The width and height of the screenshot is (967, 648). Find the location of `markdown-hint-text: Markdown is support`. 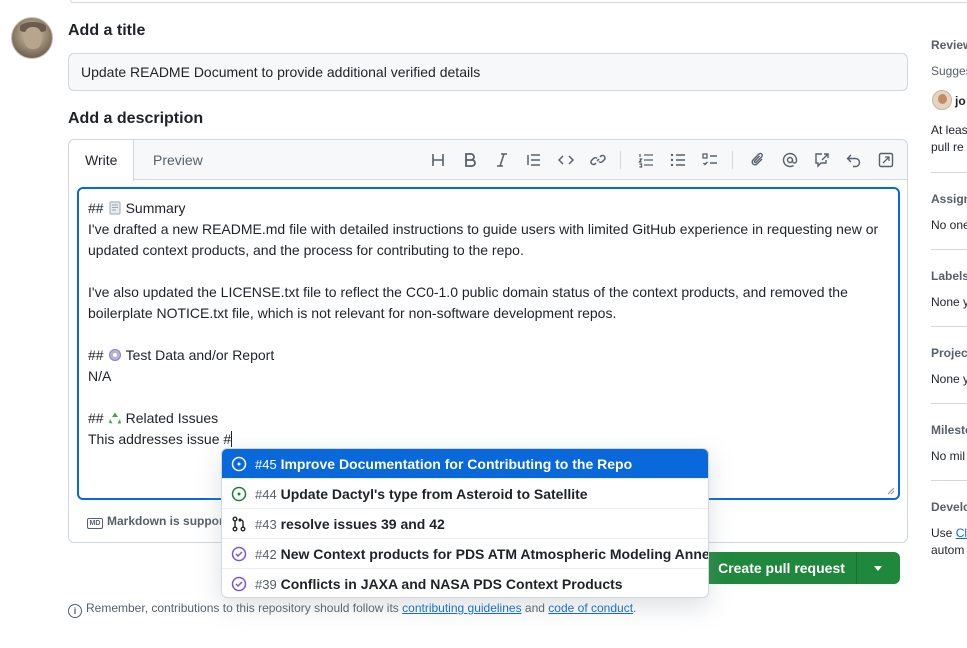

markdown-hint-text: Markdown is support is located at coordinates (167, 521).